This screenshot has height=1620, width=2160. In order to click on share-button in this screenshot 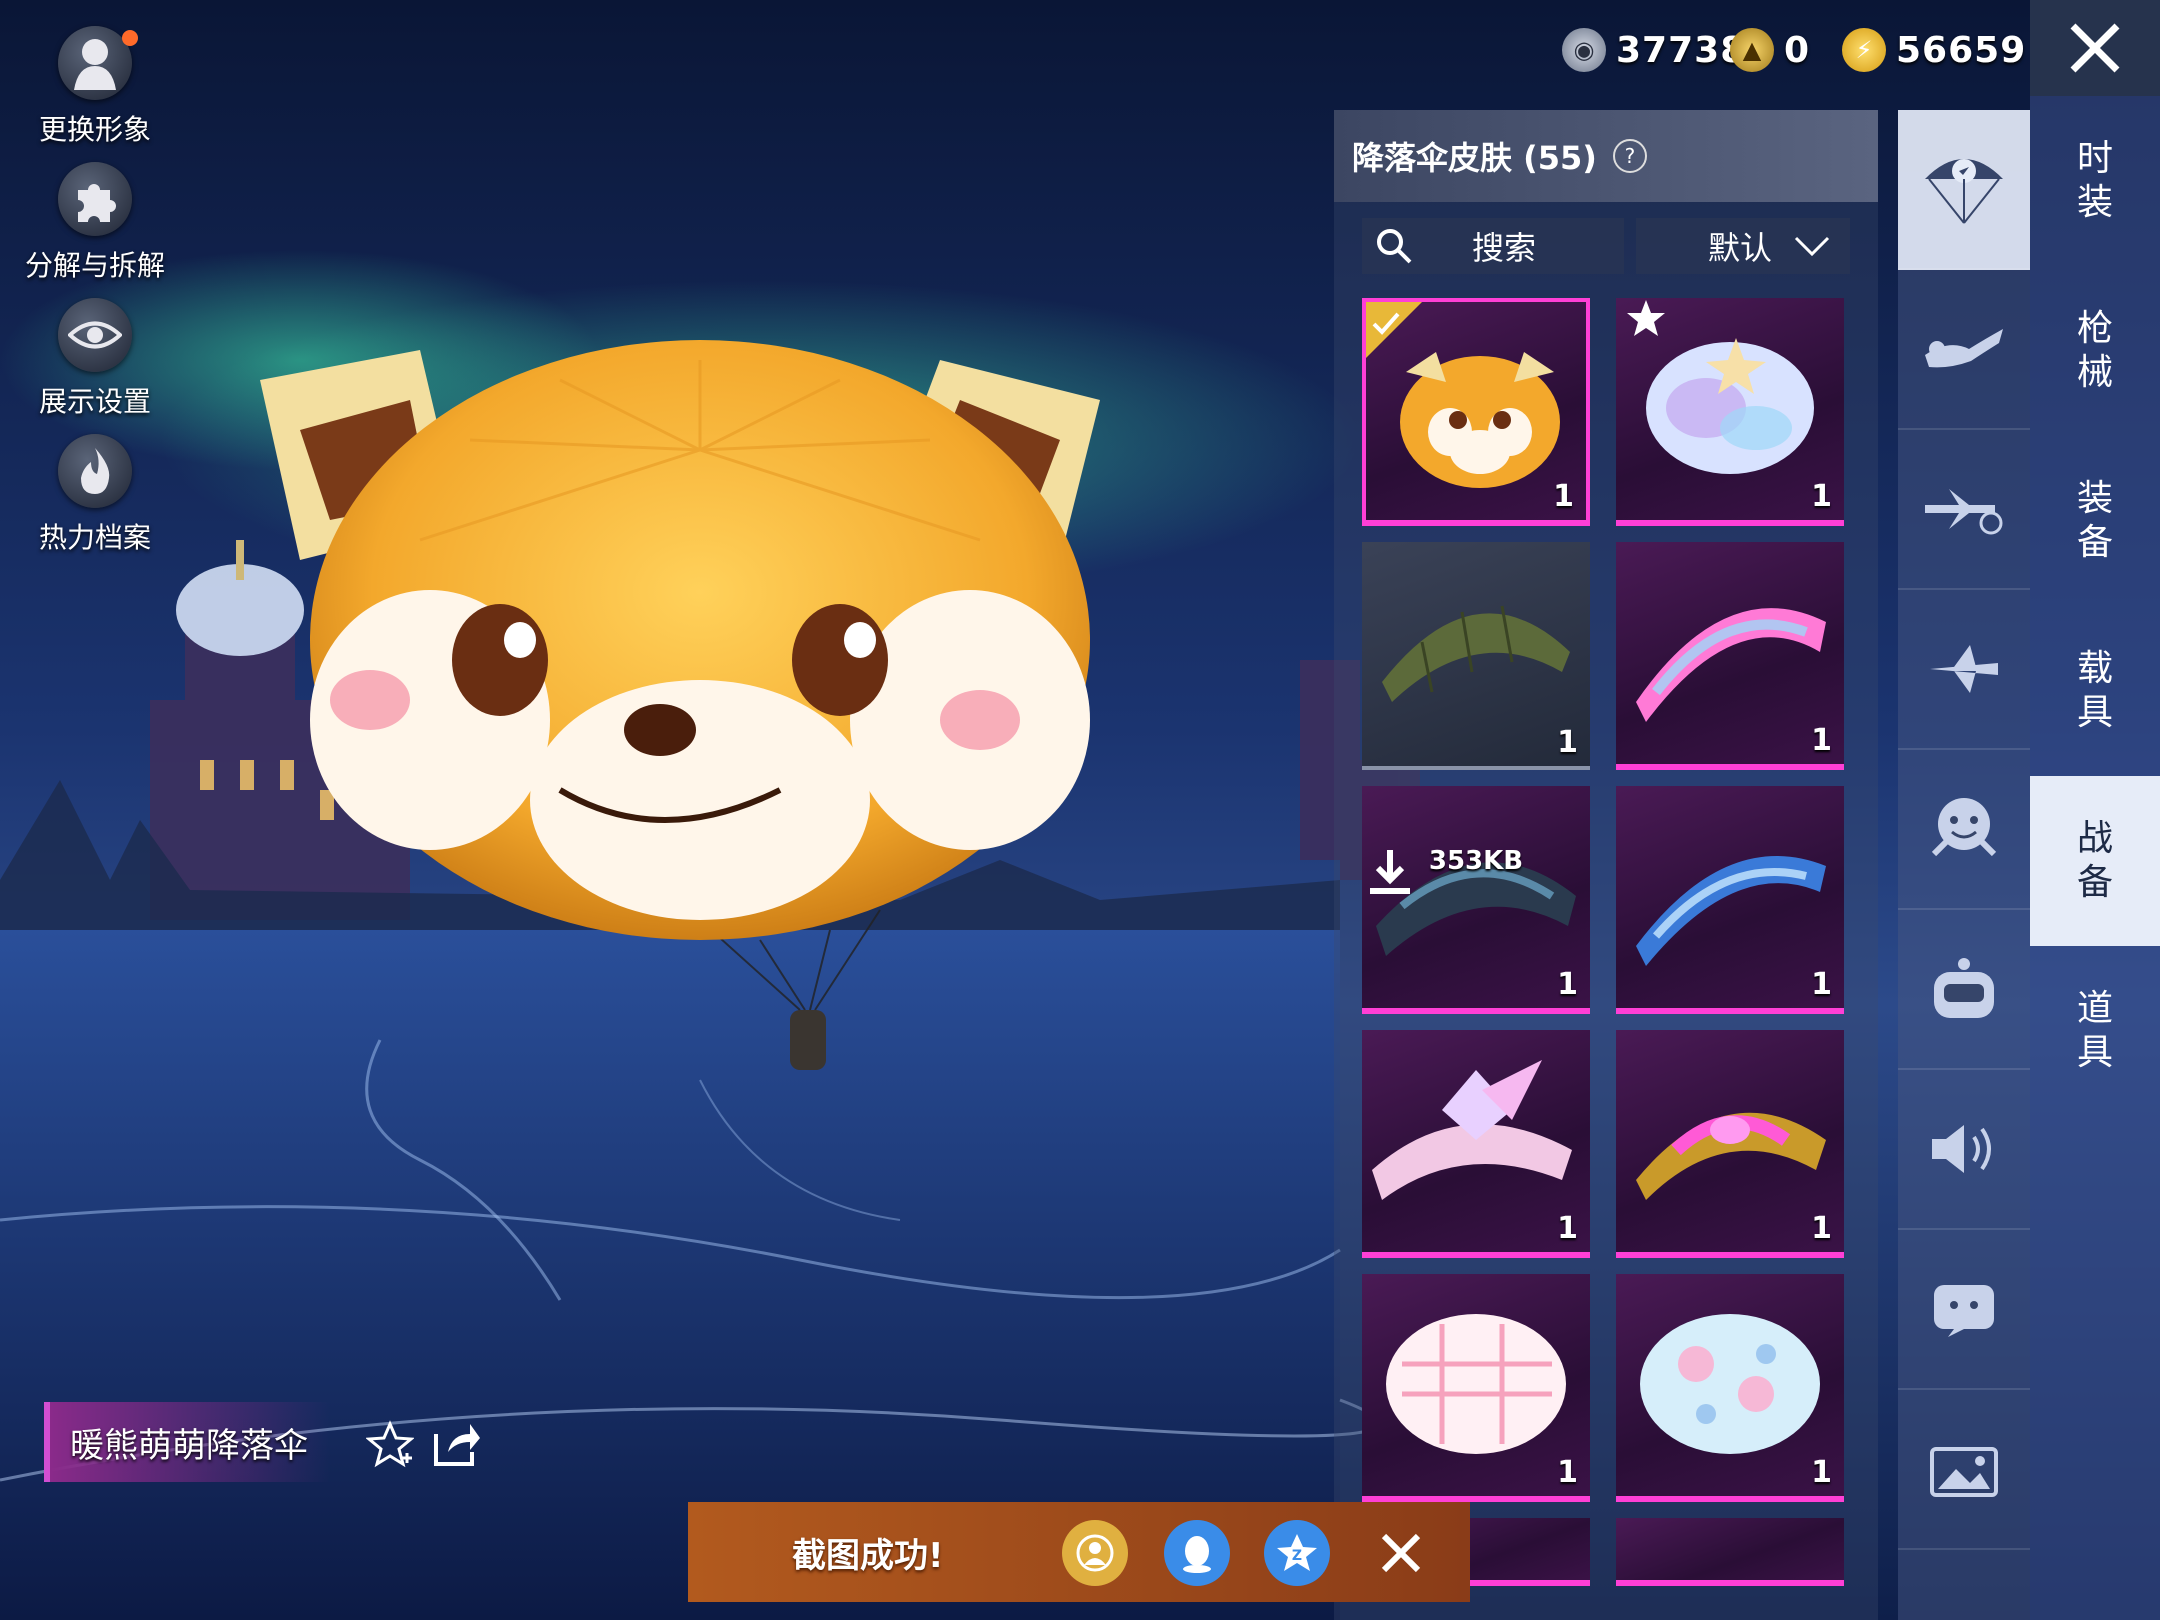, I will do `click(456, 1446)`.